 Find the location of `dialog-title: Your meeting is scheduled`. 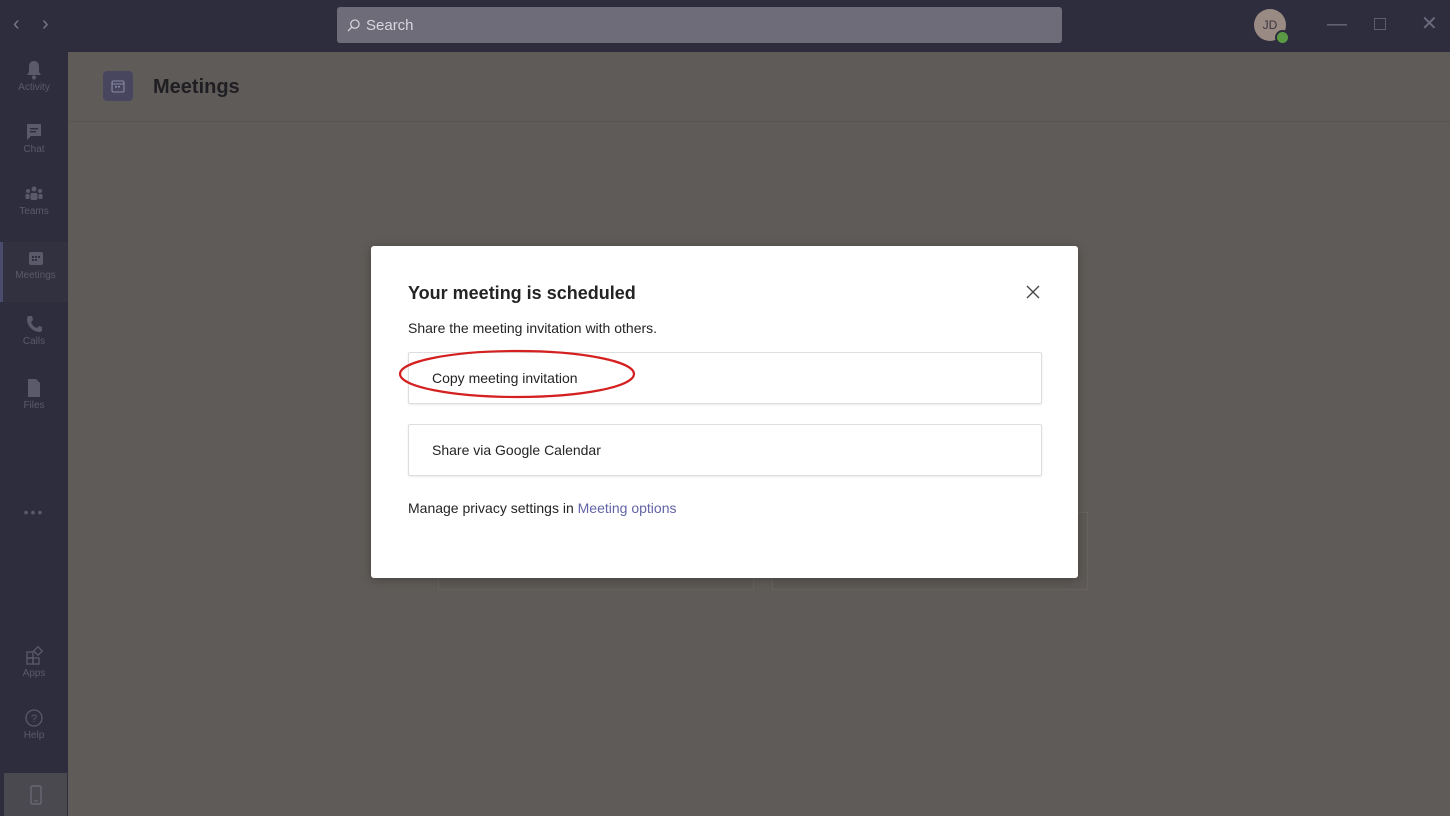

dialog-title: Your meeting is scheduled is located at coordinates (522, 293).